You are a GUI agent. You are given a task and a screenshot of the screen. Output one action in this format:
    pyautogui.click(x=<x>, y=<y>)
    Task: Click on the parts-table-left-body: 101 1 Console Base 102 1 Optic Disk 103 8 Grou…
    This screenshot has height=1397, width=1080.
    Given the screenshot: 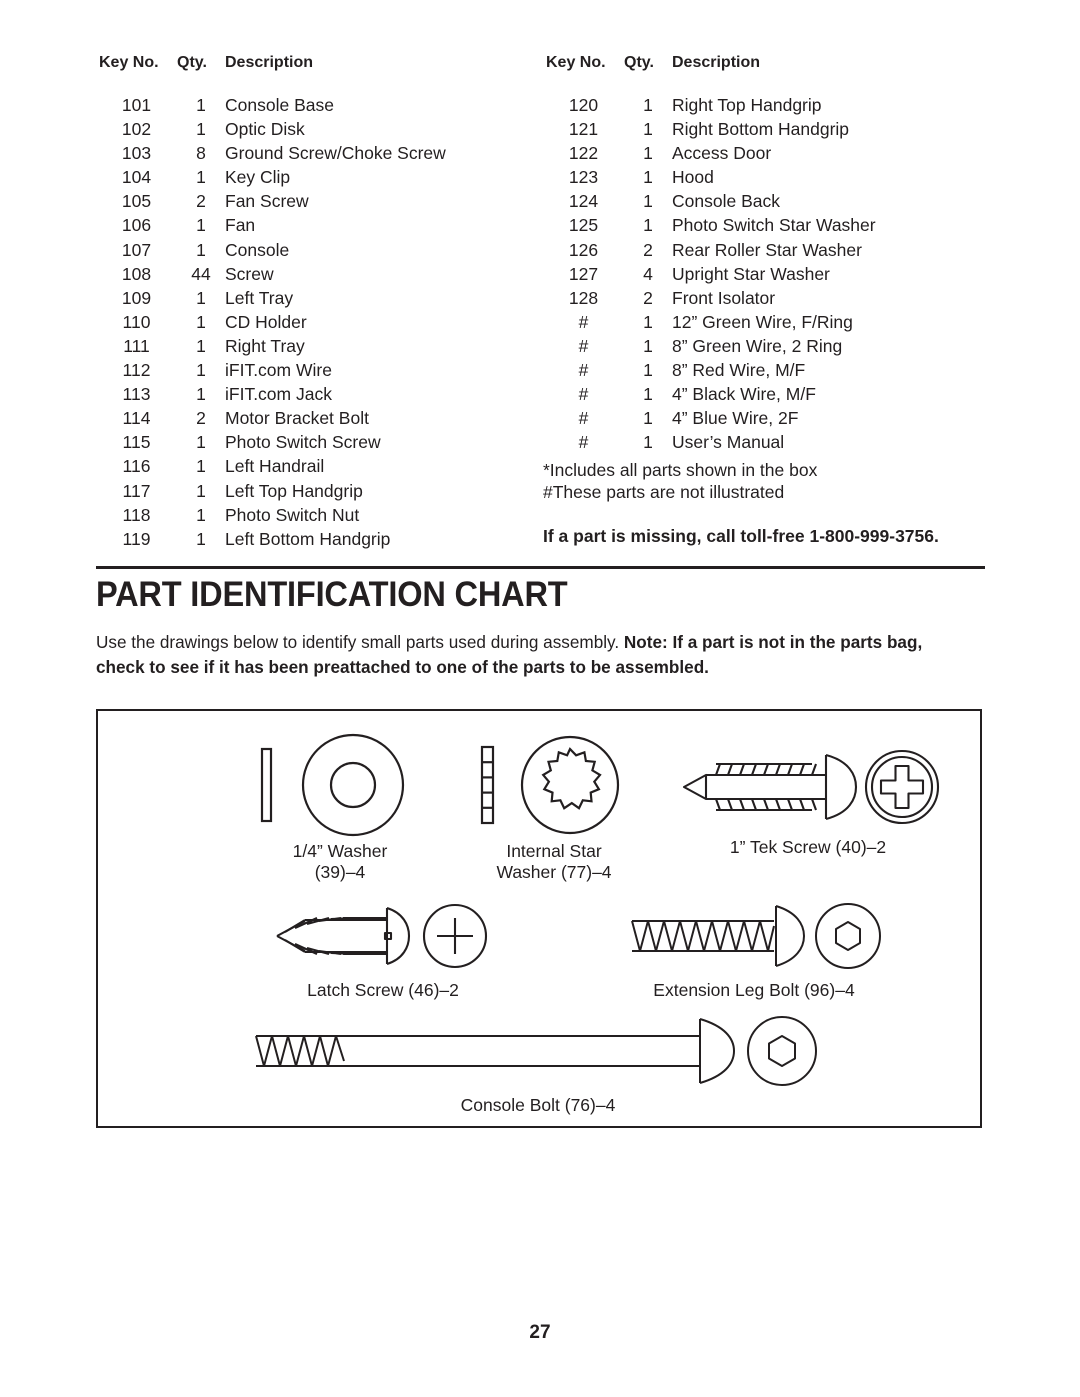 What is the action you would take?
    pyautogui.click(x=319, y=325)
    